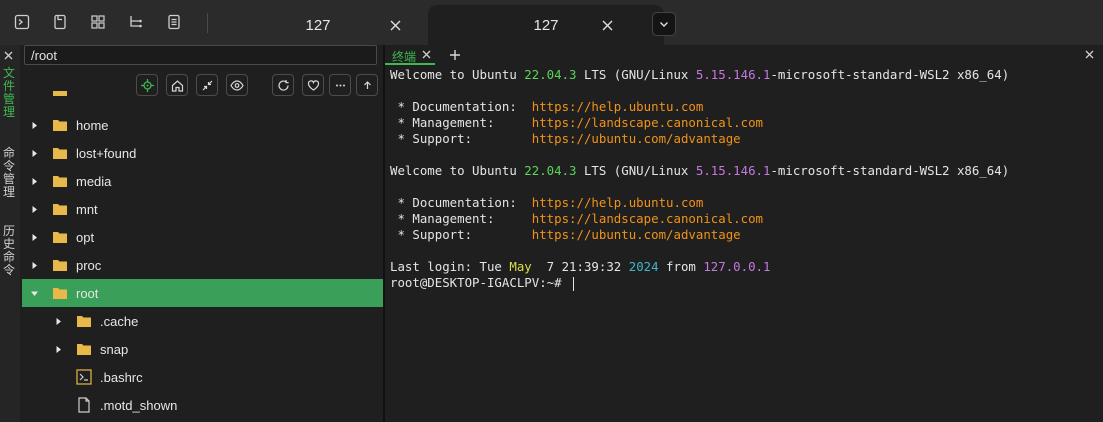  Describe the element at coordinates (202, 97) in the screenshot. I see `tree-row-partial` at that location.